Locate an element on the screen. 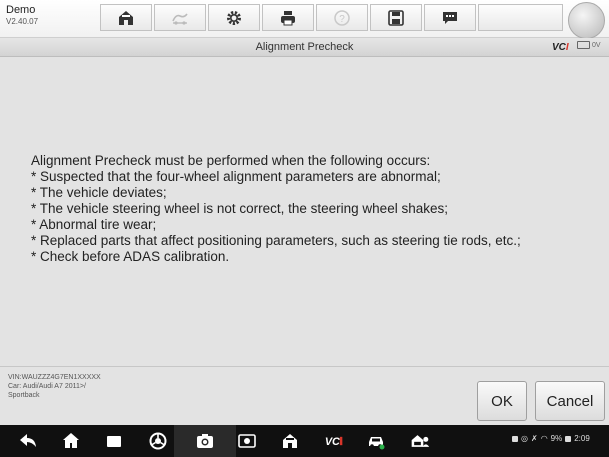 The image size is (609, 457). ok-button: OK is located at coordinates (502, 401).